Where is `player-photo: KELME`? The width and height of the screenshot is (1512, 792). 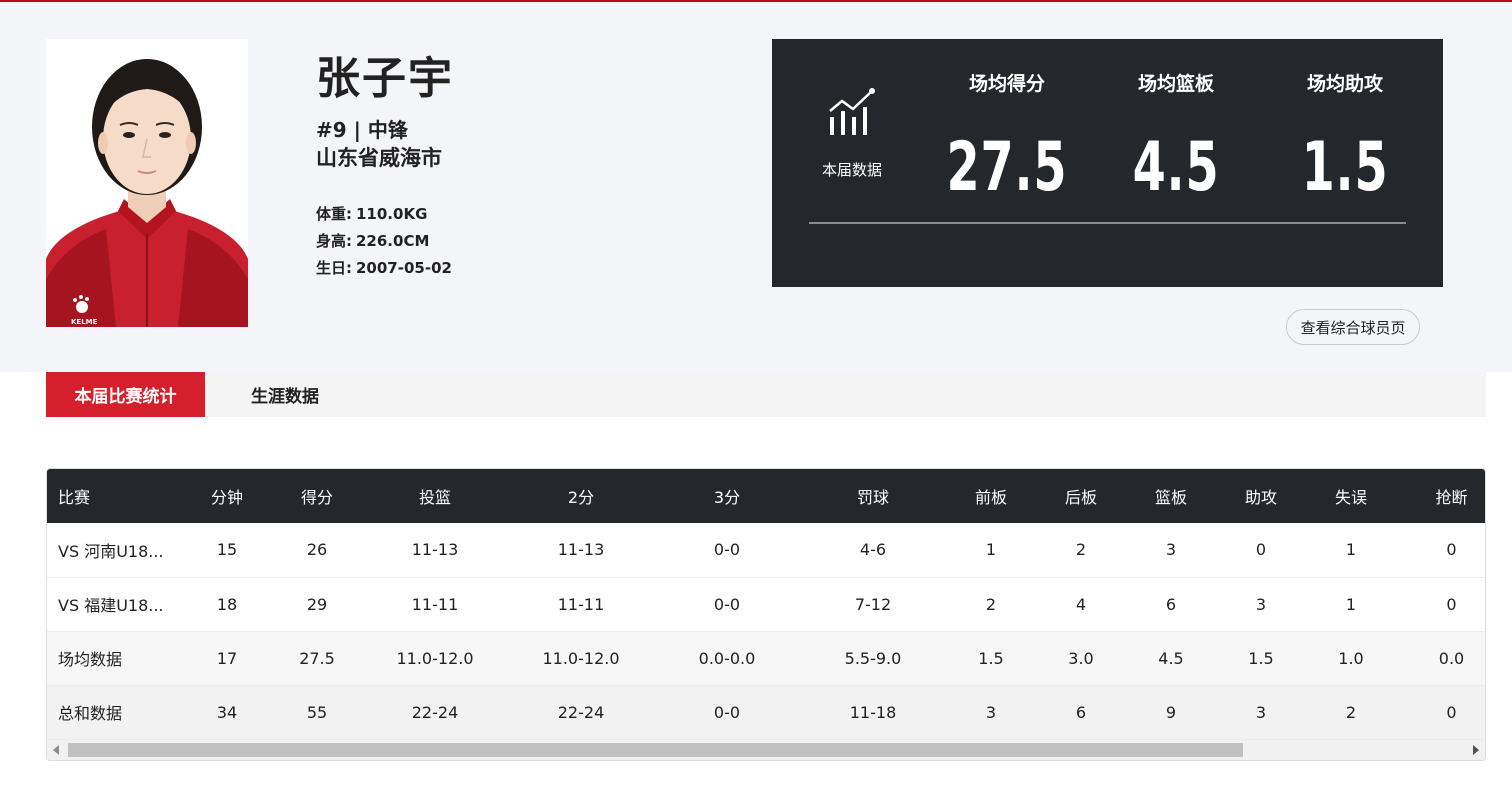
player-photo: KELME is located at coordinates (147, 183).